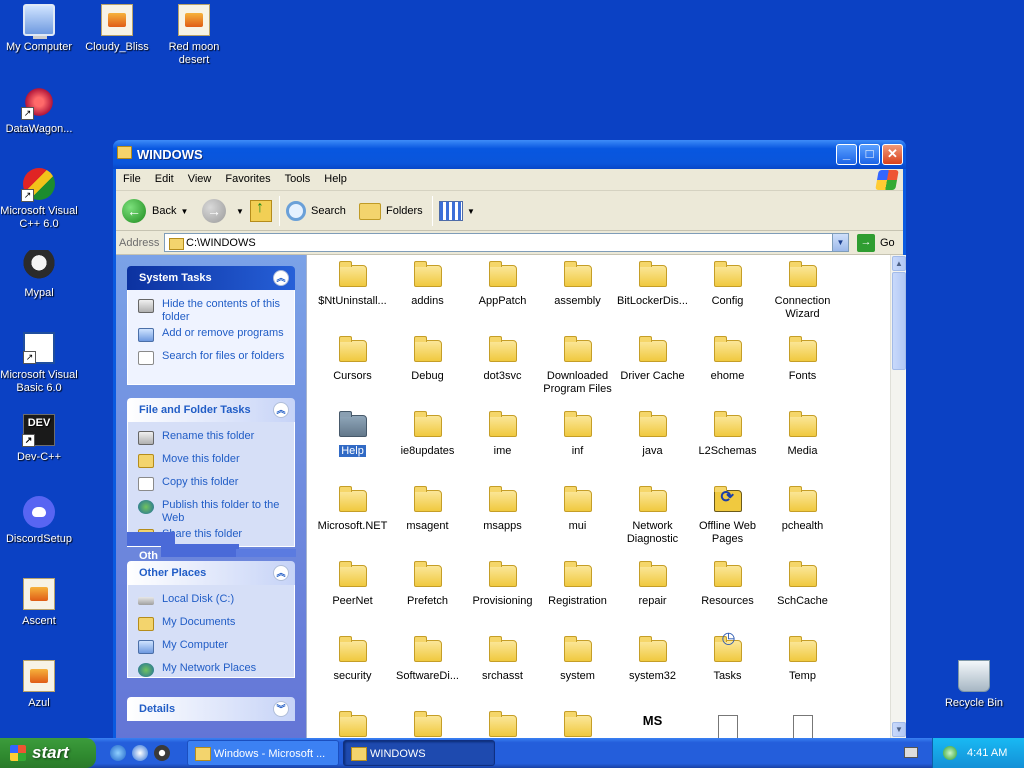 The width and height of the screenshot is (1024, 768). Describe the element at coordinates (216, 440) in the screenshot. I see `task-rename-folder: Rename this folder` at that location.